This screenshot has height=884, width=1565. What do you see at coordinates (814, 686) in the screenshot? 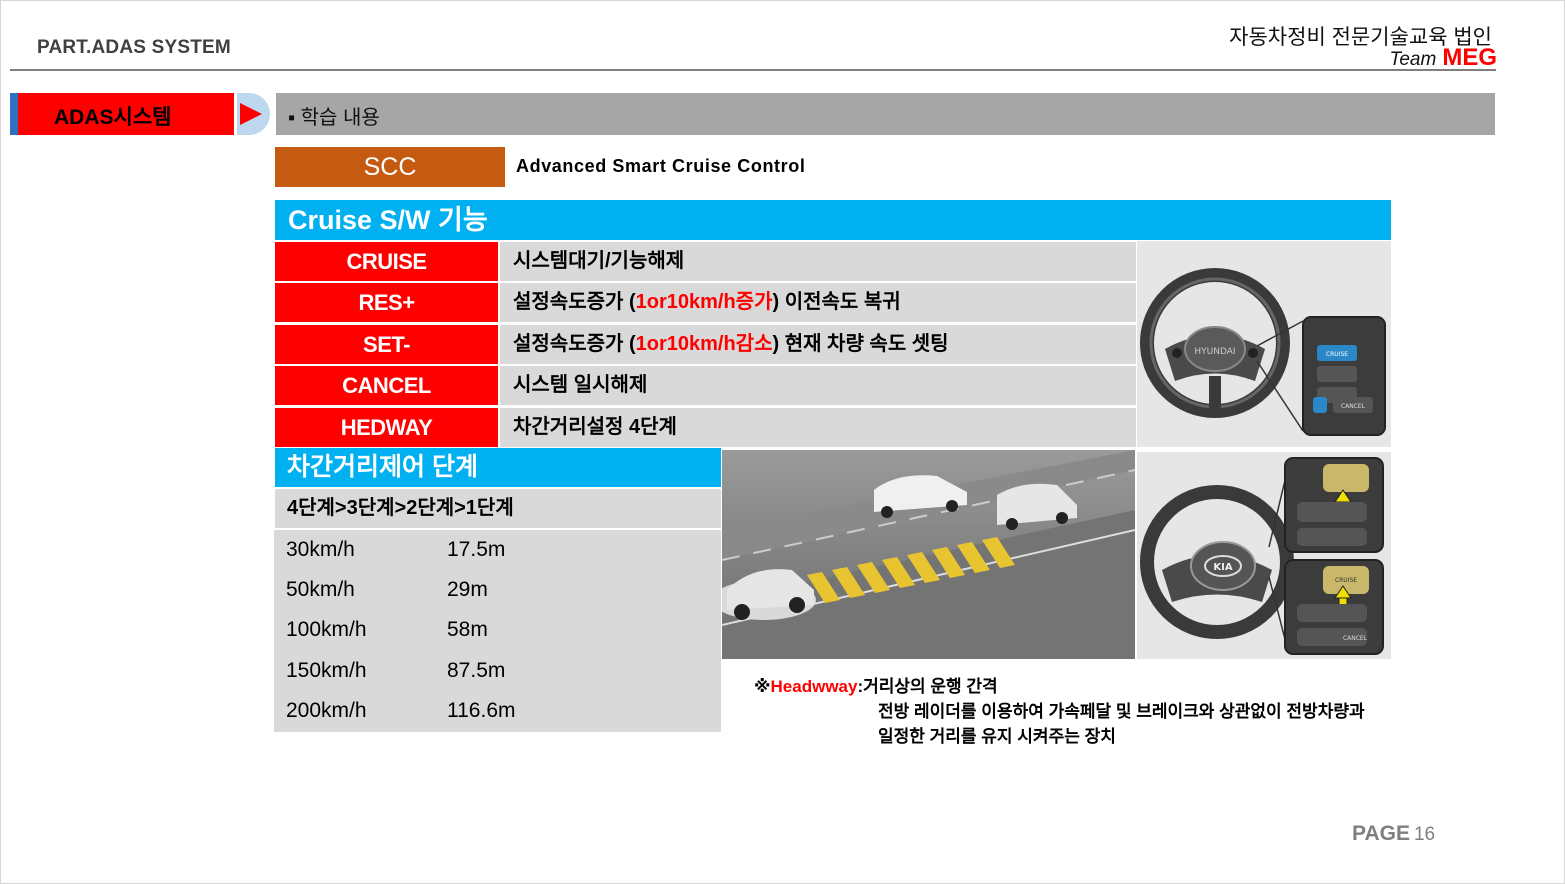
I see `note-term: Headwway` at bounding box center [814, 686].